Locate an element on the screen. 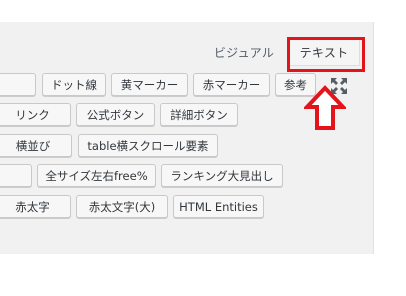 This screenshot has height=296, width=406. quicktag-html-entities: HTML Entities is located at coordinates (218, 206).